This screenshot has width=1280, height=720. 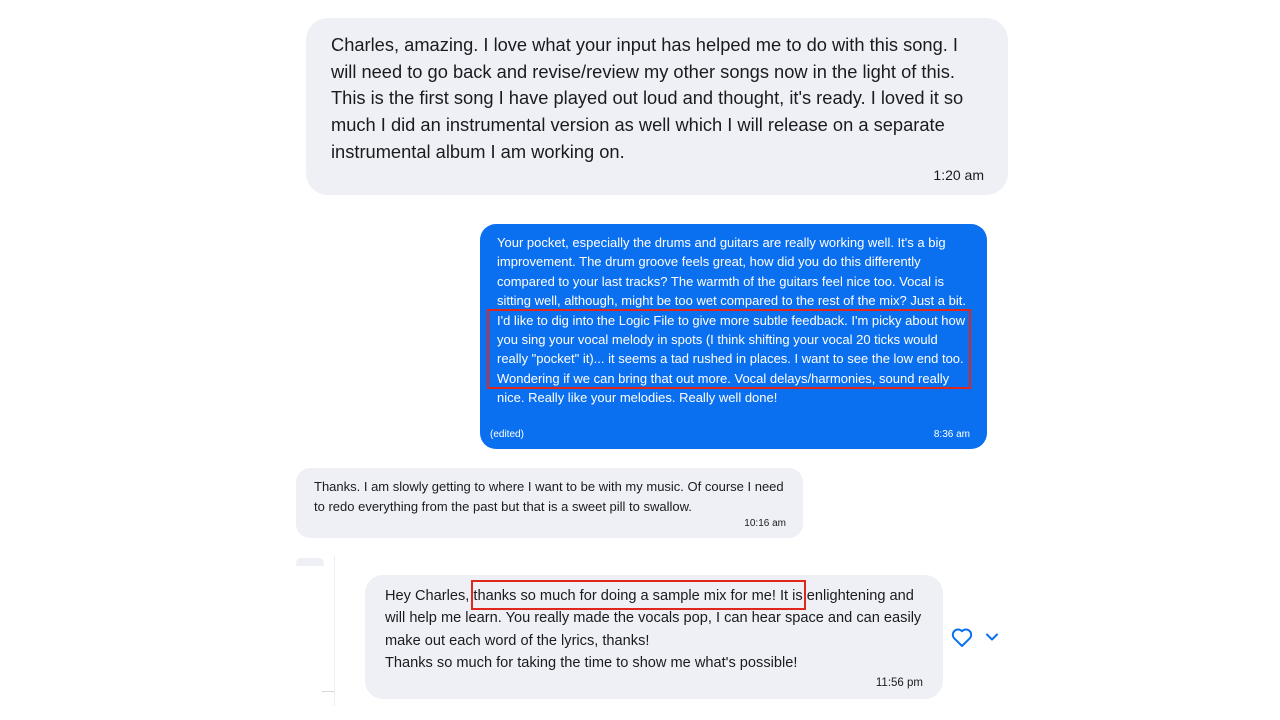 I want to click on message-timestamp: 10:16 am, so click(x=765, y=523).